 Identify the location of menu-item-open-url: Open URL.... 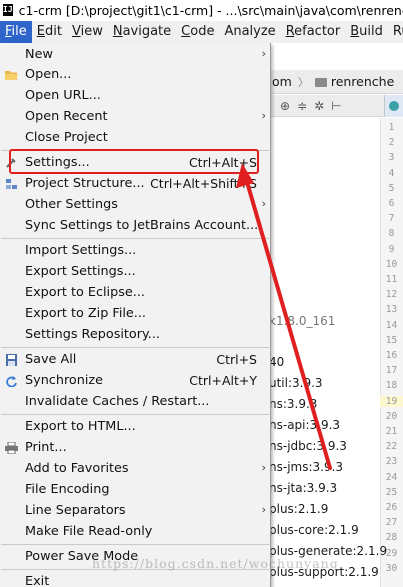
(135, 96).